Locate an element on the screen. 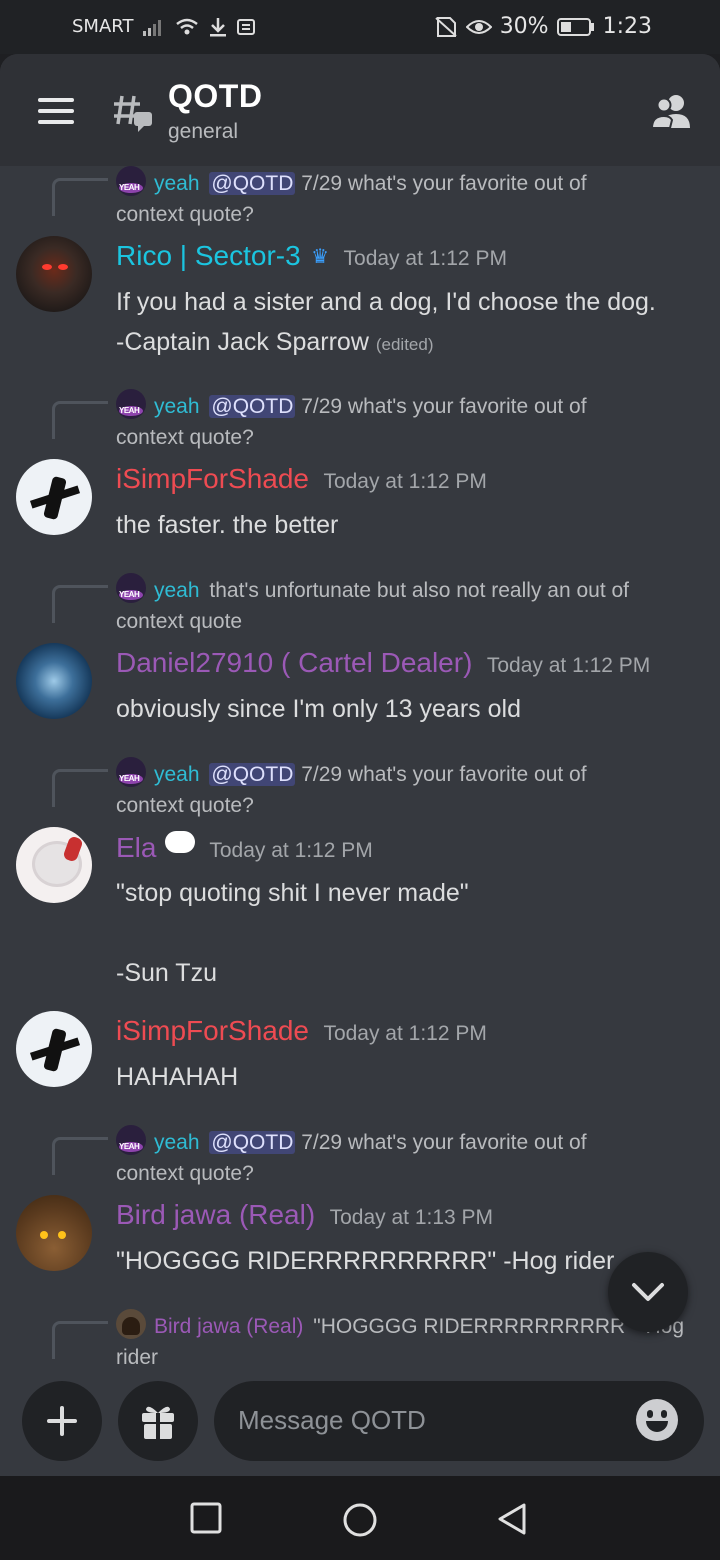 The width and height of the screenshot is (720, 1560). chevron-down-icon is located at coordinates (648, 1292).